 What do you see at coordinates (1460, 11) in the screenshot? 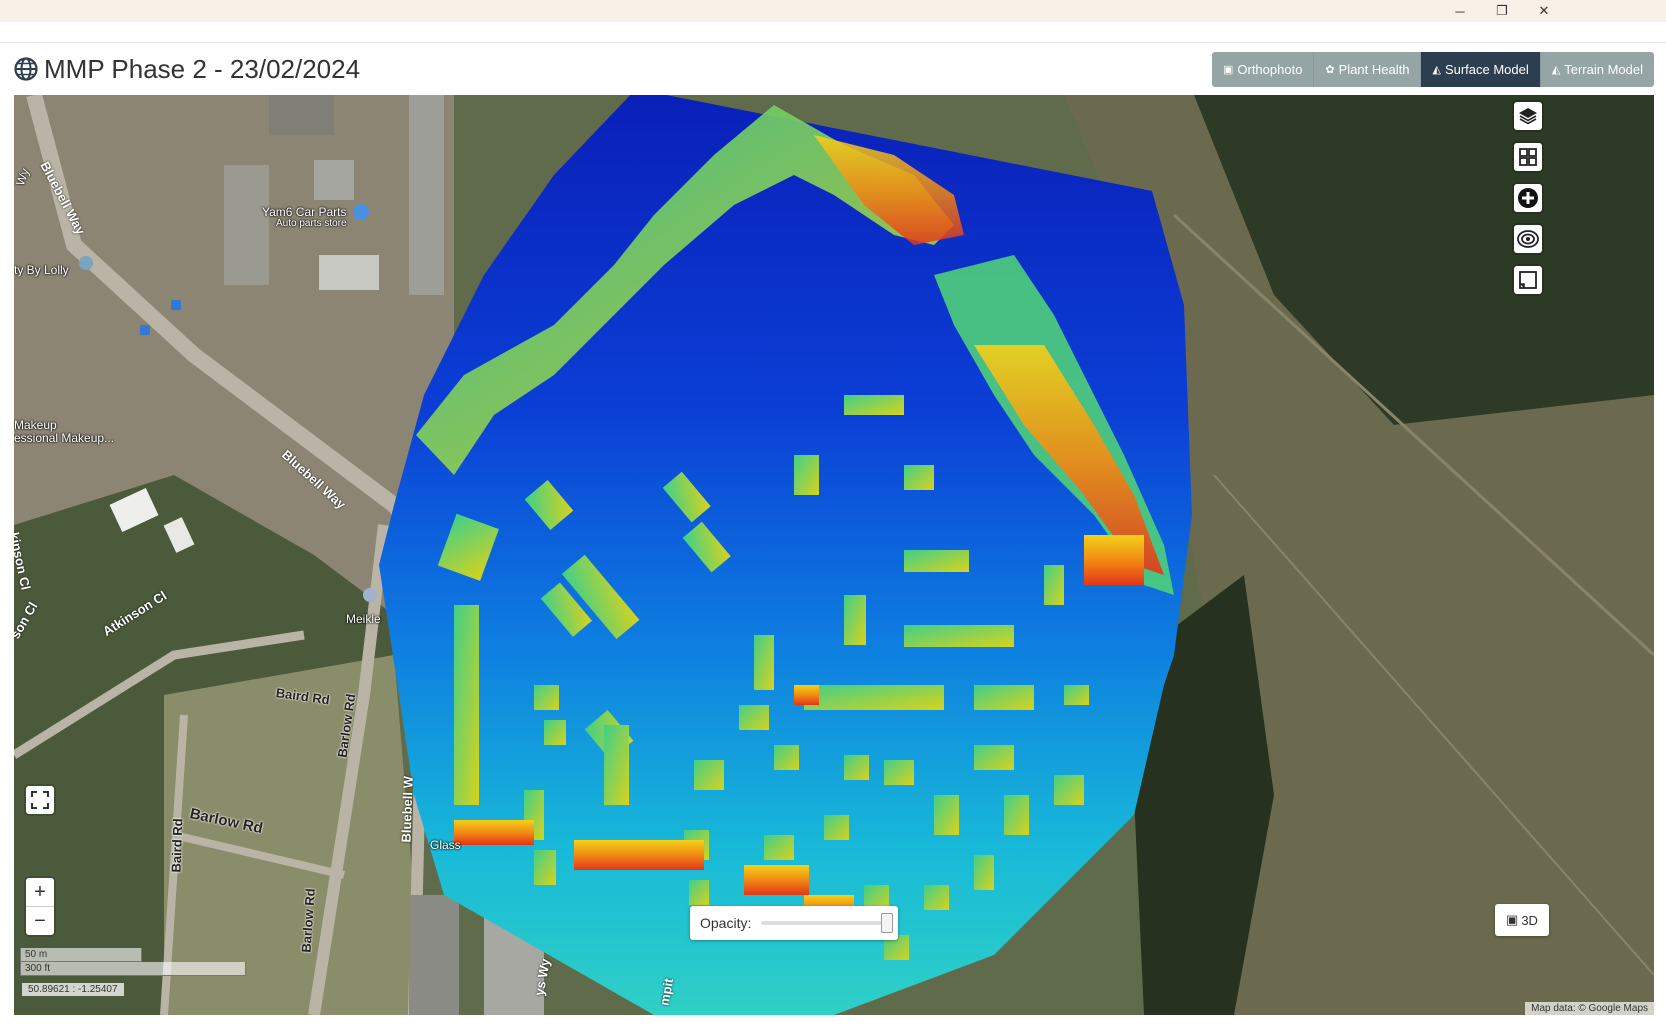
I see `minimize-button: ─` at bounding box center [1460, 11].